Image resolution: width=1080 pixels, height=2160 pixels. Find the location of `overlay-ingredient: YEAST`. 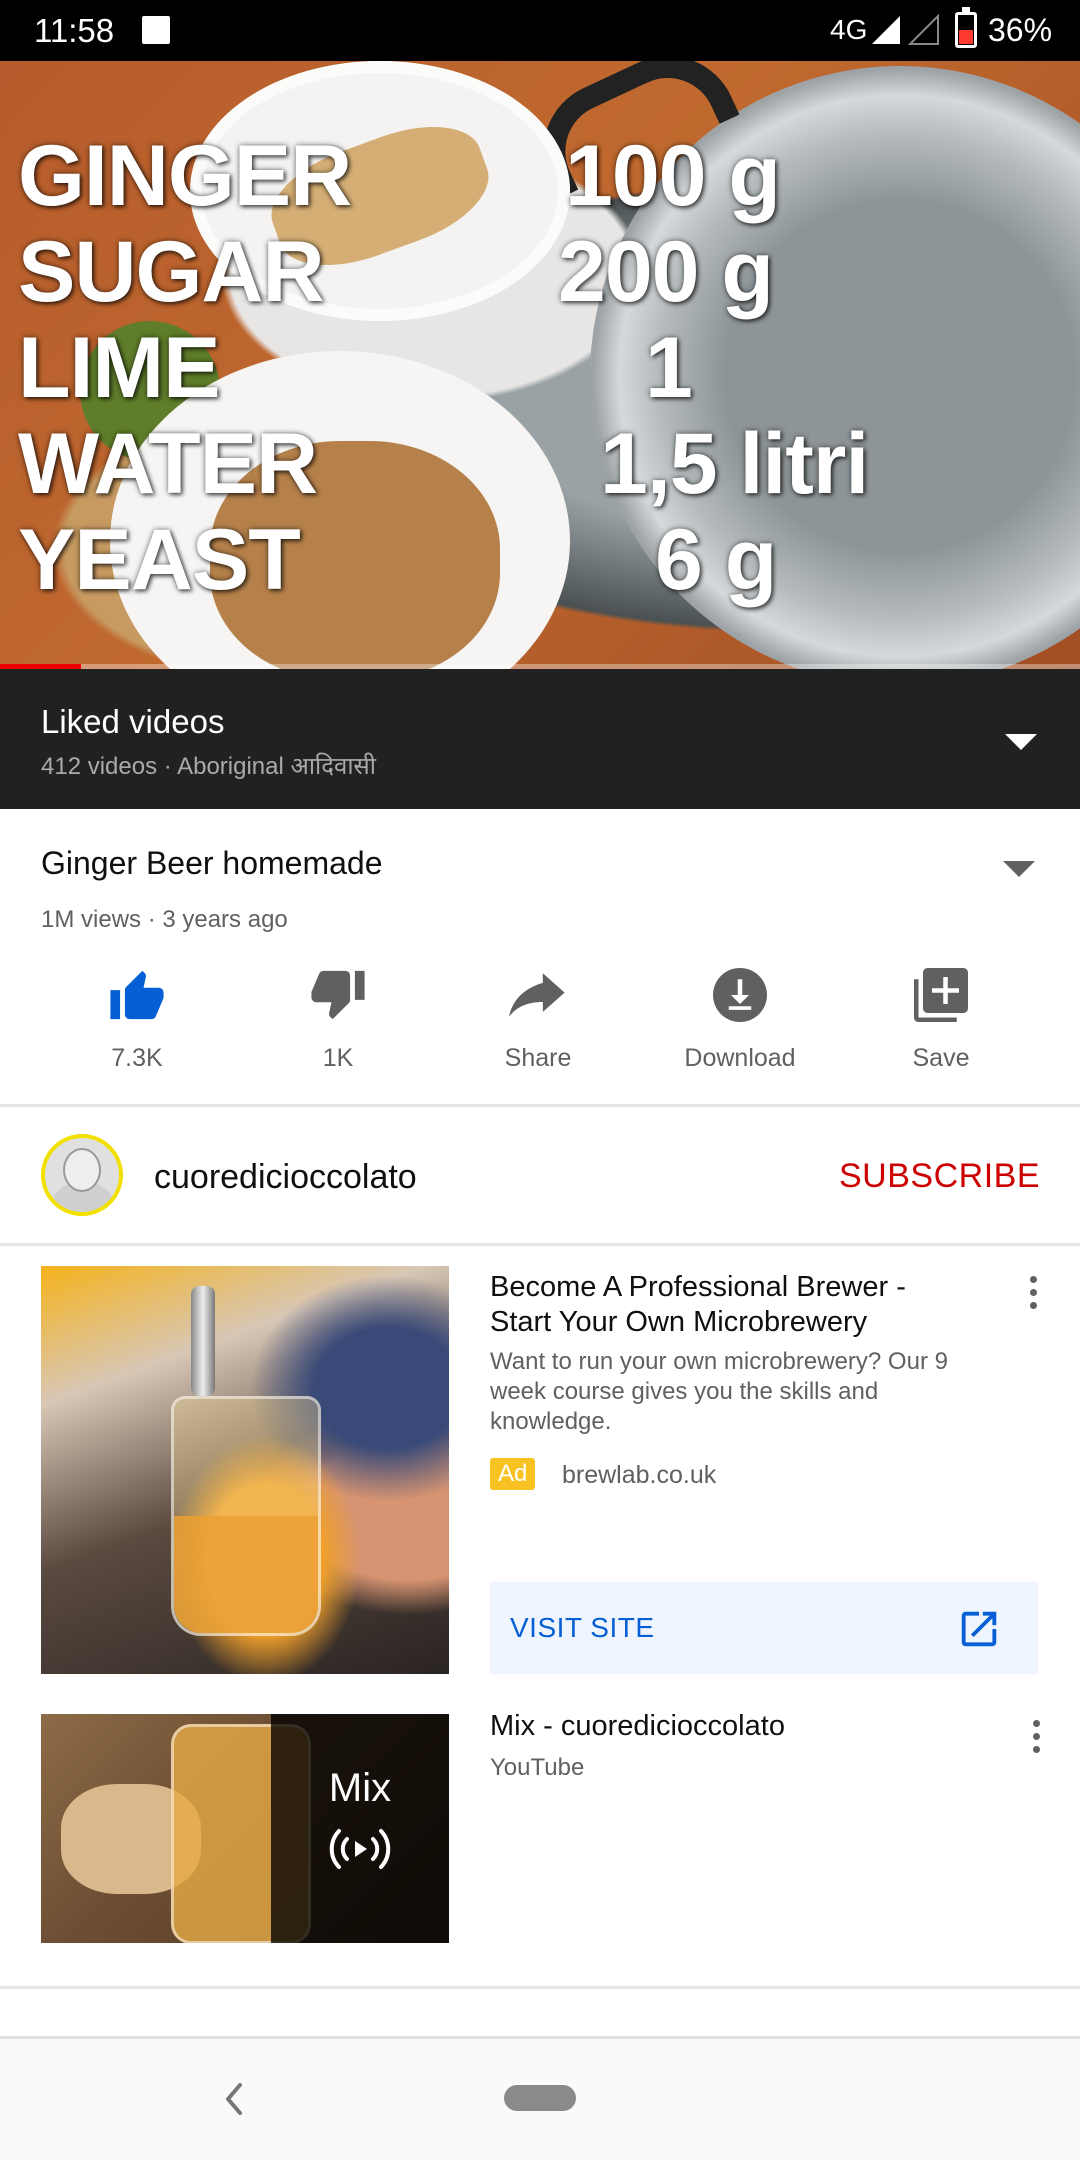

overlay-ingredient: YEAST is located at coordinates (159, 560).